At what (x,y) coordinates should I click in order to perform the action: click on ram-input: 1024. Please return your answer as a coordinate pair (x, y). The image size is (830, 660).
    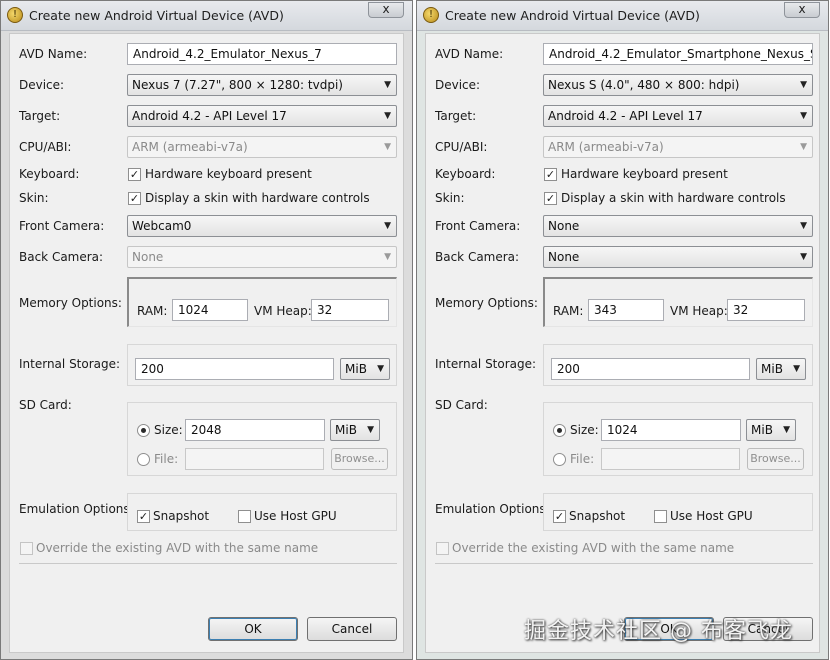
    Looking at the image, I should click on (210, 310).